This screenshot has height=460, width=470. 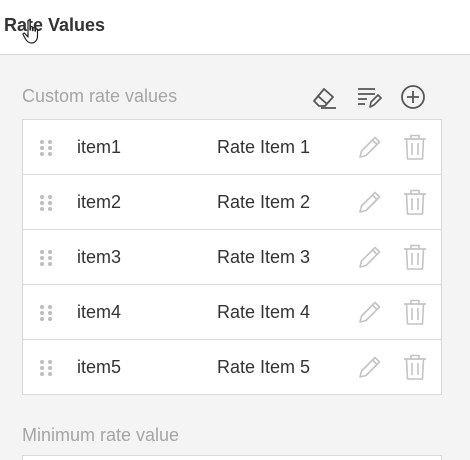 I want to click on item-name: item5, so click(x=99, y=367).